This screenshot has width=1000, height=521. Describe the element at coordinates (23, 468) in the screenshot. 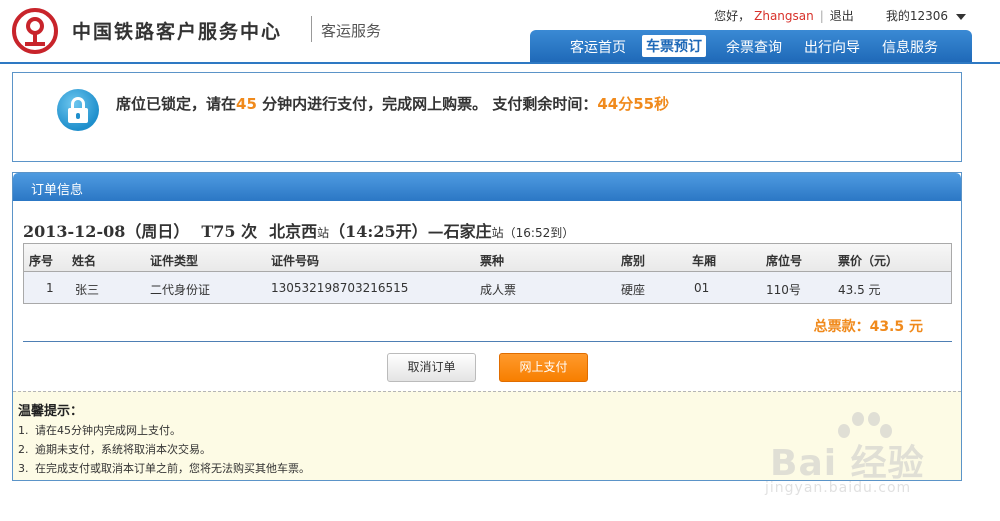

I see `tip-number: 3.` at that location.